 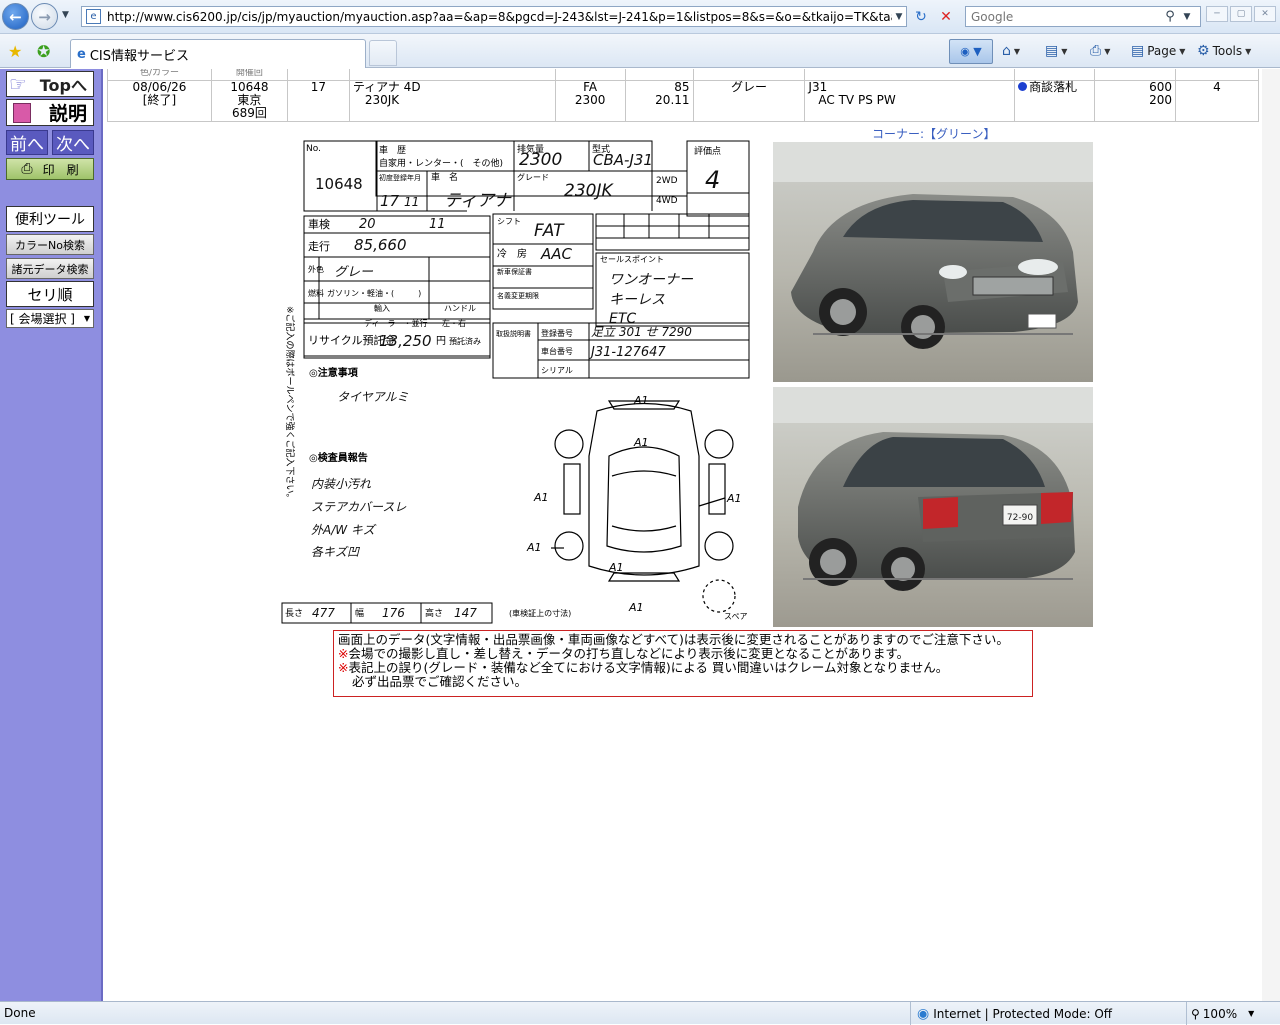 I want to click on label-inspection: 車検, so click(x=319, y=224).